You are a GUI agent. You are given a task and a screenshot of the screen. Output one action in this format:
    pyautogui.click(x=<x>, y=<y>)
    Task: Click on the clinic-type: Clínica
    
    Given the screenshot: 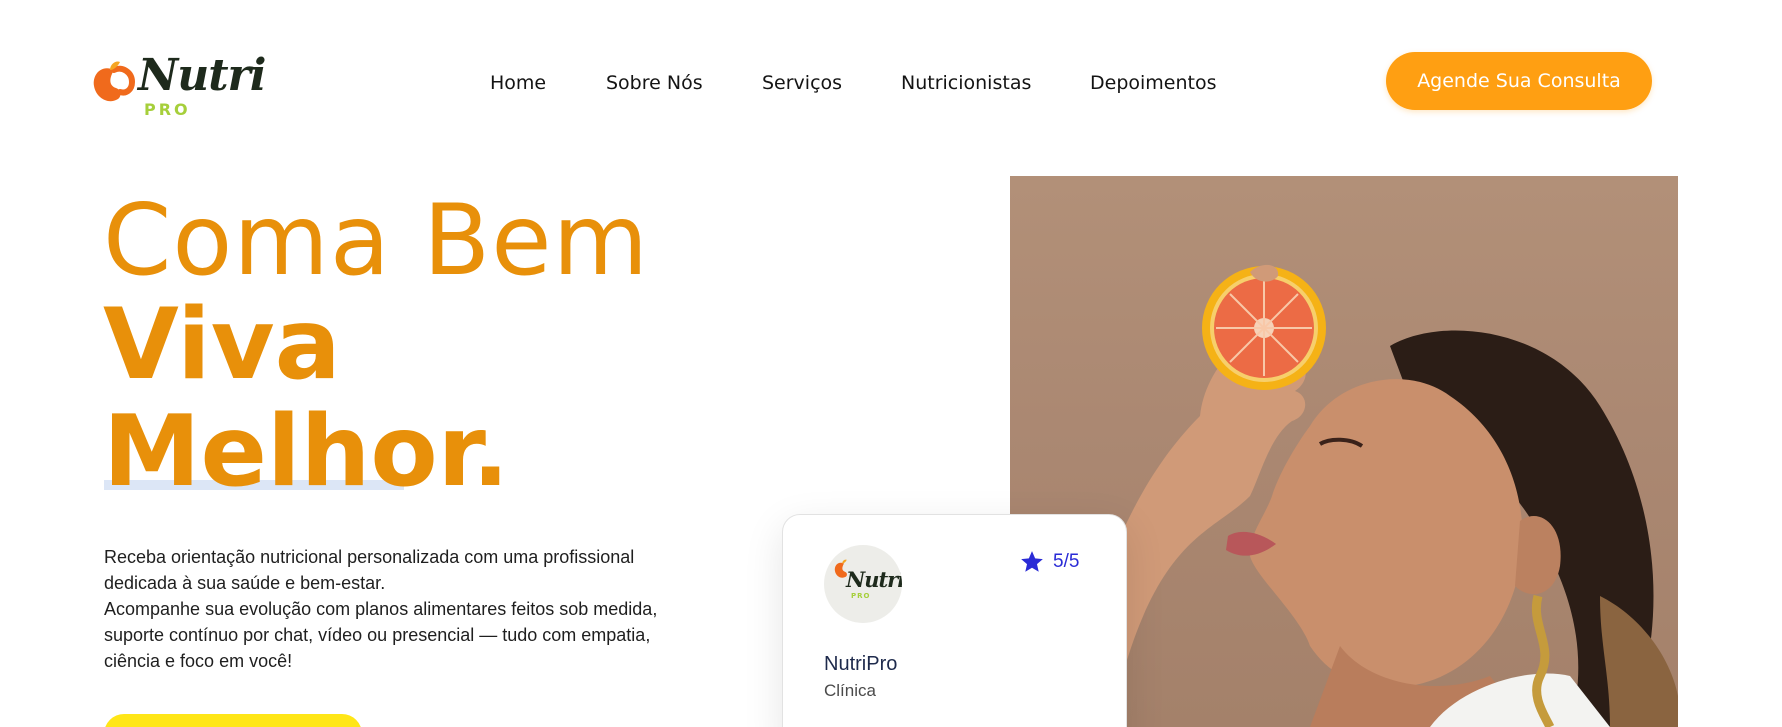 What is the action you would take?
    pyautogui.click(x=850, y=690)
    